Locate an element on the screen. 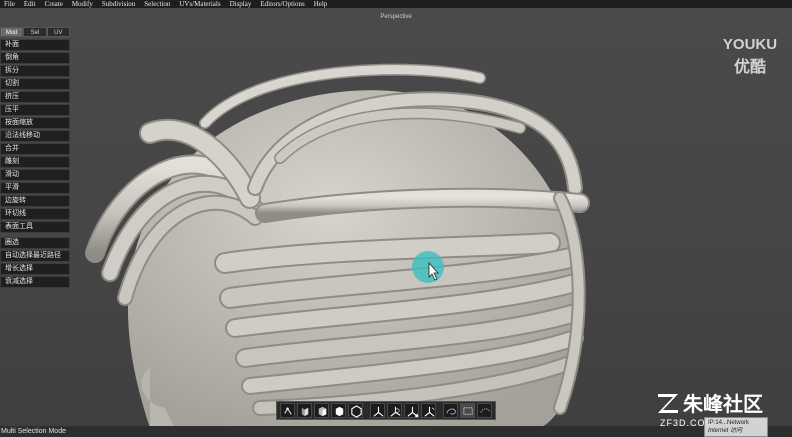 The width and height of the screenshot is (792, 437). tool-button-13: 环切线 is located at coordinates (35, 214).